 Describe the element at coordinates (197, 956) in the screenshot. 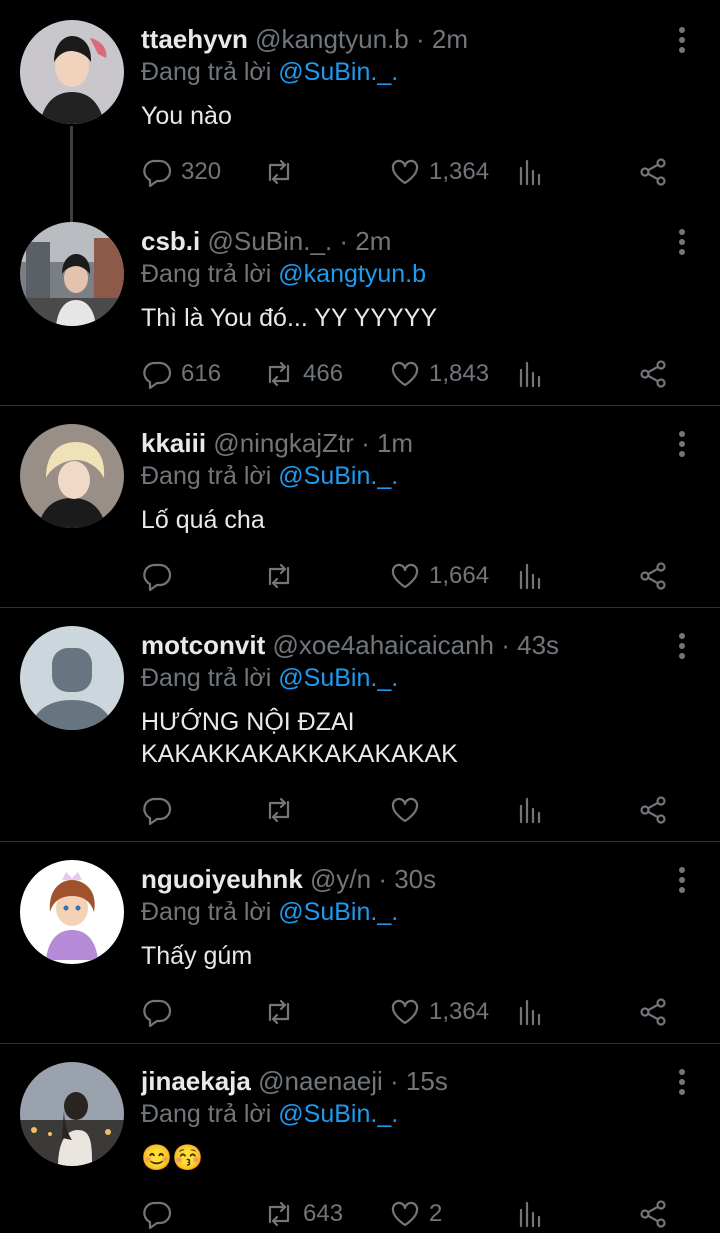

I see `tweet-text: Thấy gúm` at that location.